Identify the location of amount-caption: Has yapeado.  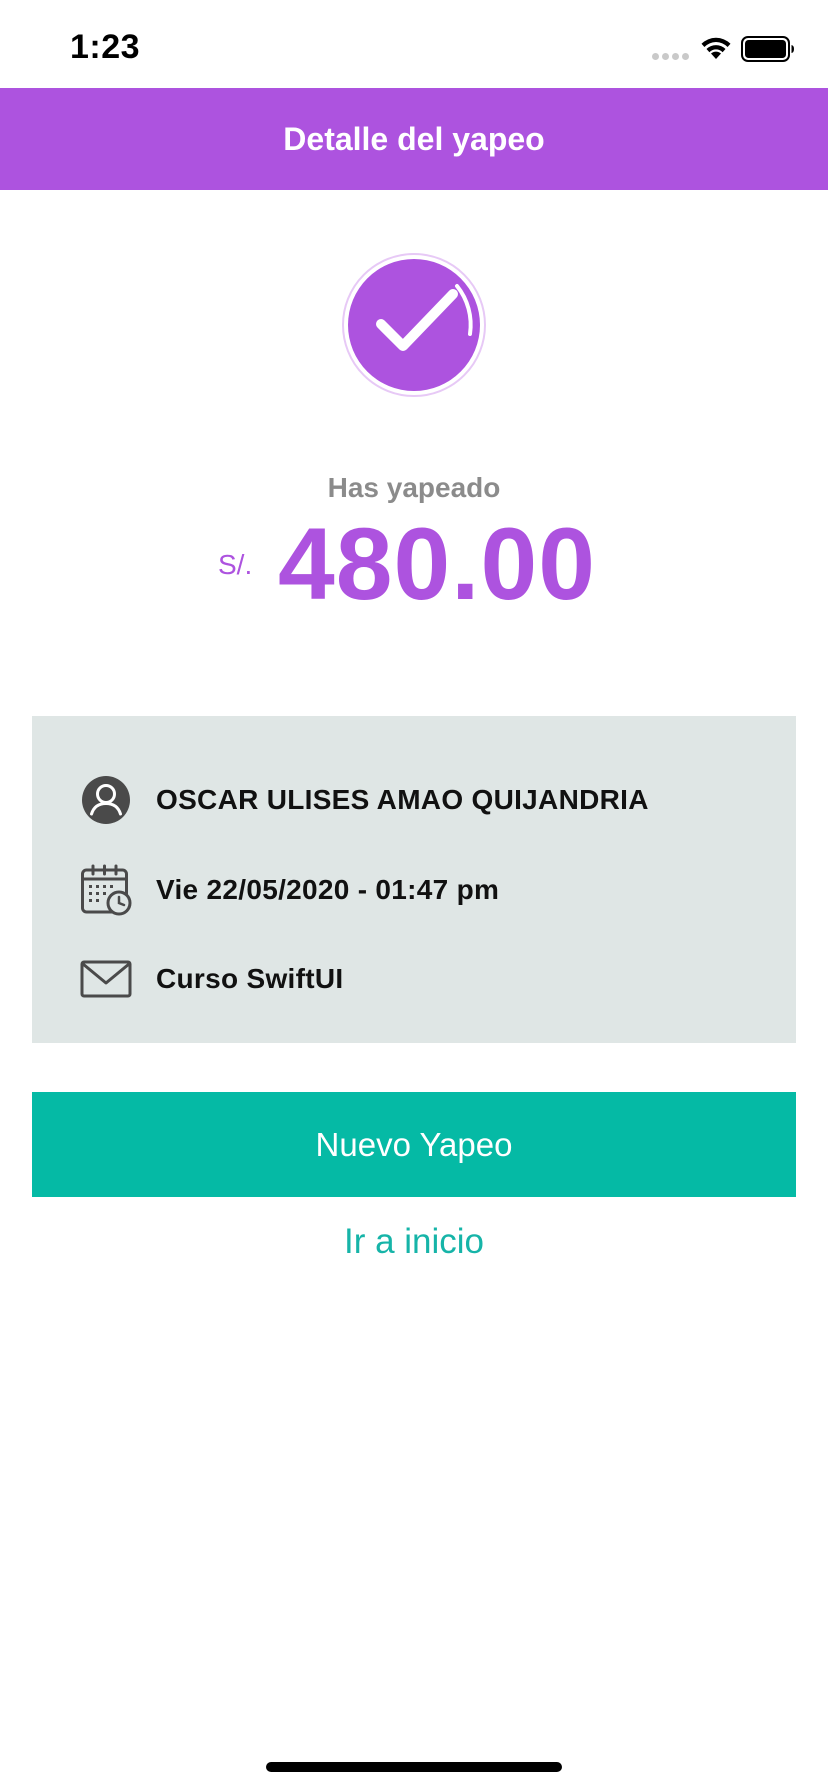
(414, 487).